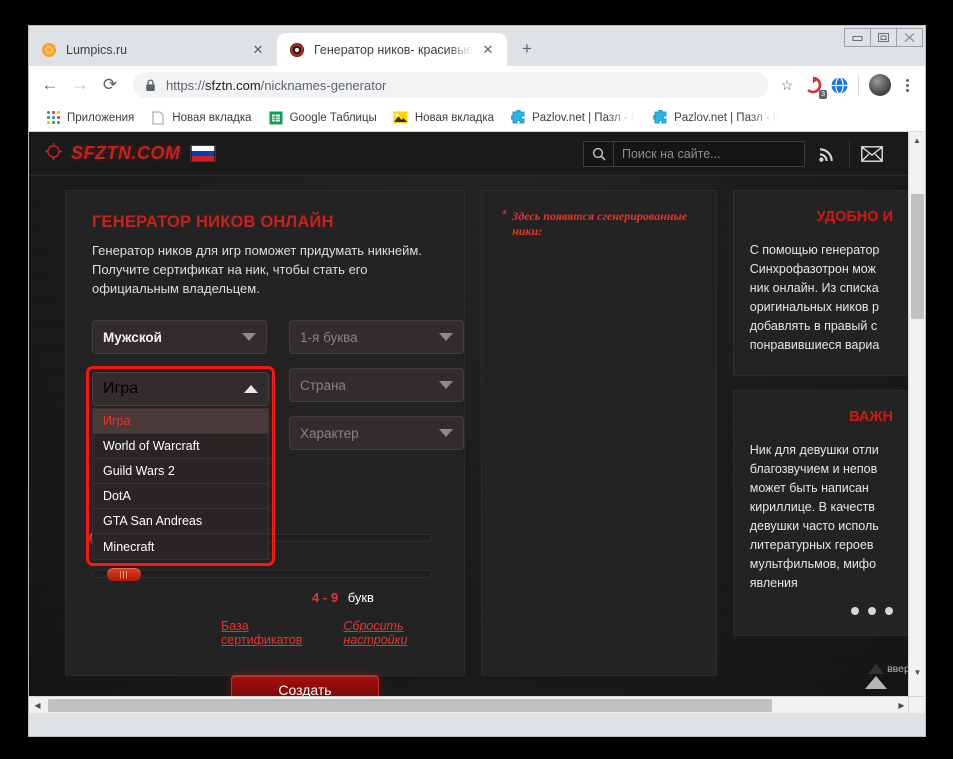 The width and height of the screenshot is (953, 759). Describe the element at coordinates (401, 118) in the screenshot. I see `image-icon` at that location.